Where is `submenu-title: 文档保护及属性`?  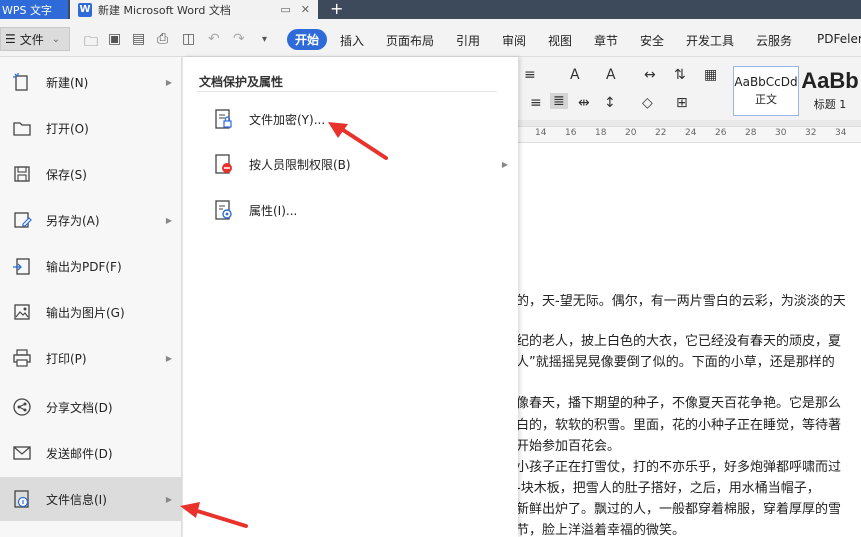 submenu-title: 文档保护及属性 is located at coordinates (241, 82).